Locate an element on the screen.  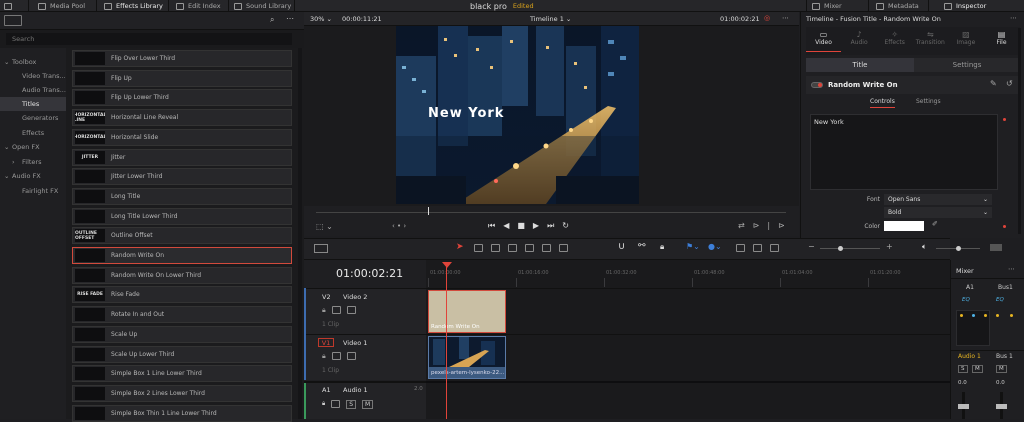
playhead-handle is located at coordinates (447, 265).